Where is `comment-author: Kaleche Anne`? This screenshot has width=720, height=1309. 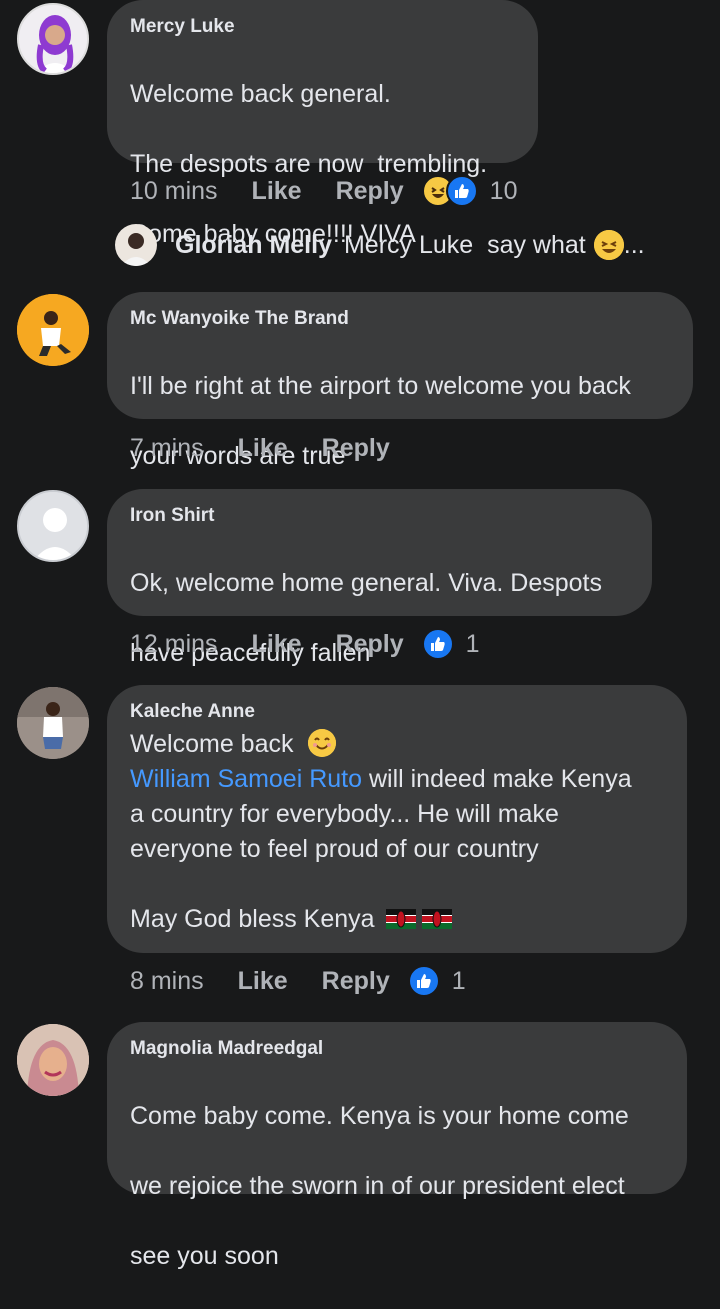 comment-author: Kaleche Anne is located at coordinates (397, 712).